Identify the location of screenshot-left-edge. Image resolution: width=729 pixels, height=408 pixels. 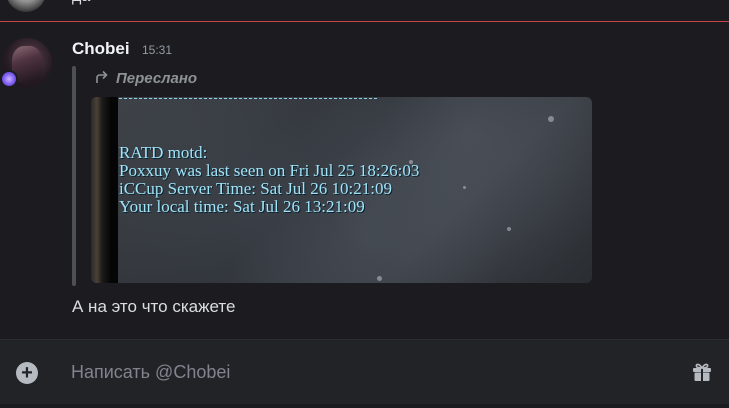
(101, 190).